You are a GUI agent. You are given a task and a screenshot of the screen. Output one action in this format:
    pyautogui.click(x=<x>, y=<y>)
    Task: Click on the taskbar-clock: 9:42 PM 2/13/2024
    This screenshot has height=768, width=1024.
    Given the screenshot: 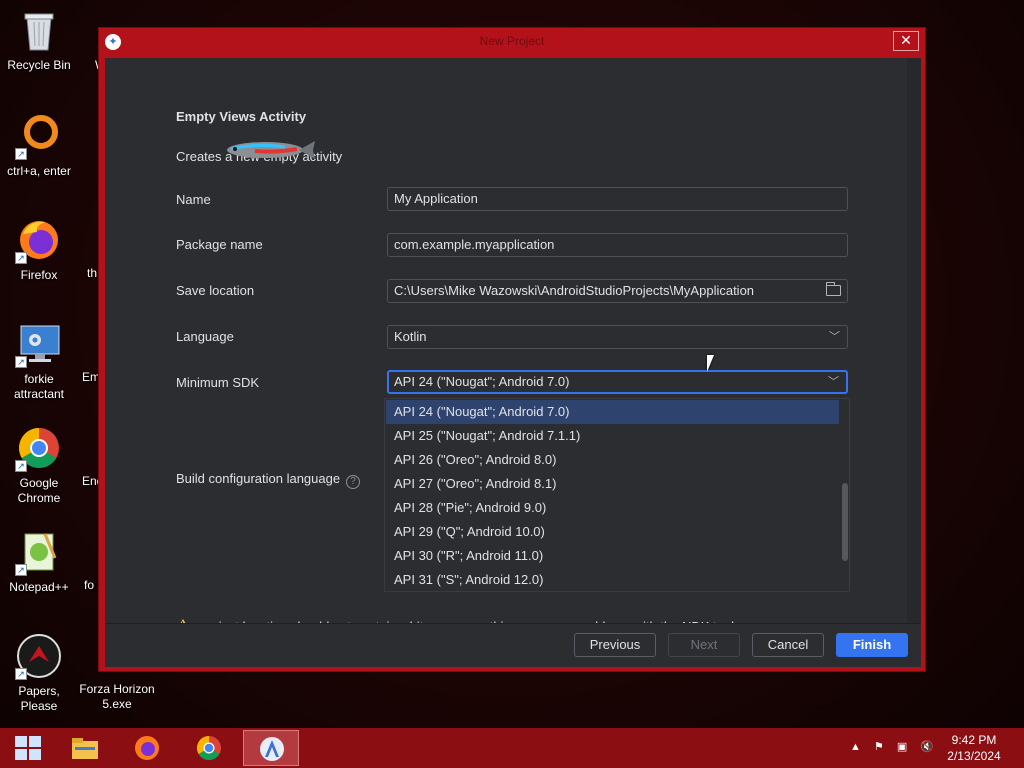 What is the action you would take?
    pyautogui.click(x=974, y=748)
    